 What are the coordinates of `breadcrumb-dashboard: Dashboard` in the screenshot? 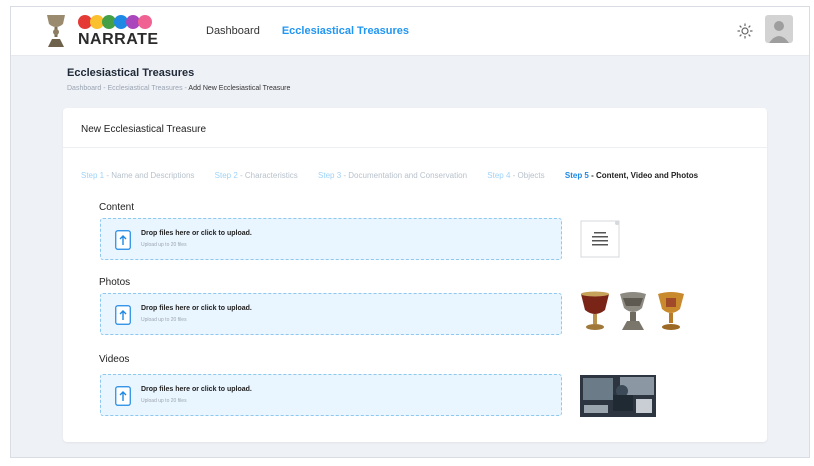 It's located at (84, 88).